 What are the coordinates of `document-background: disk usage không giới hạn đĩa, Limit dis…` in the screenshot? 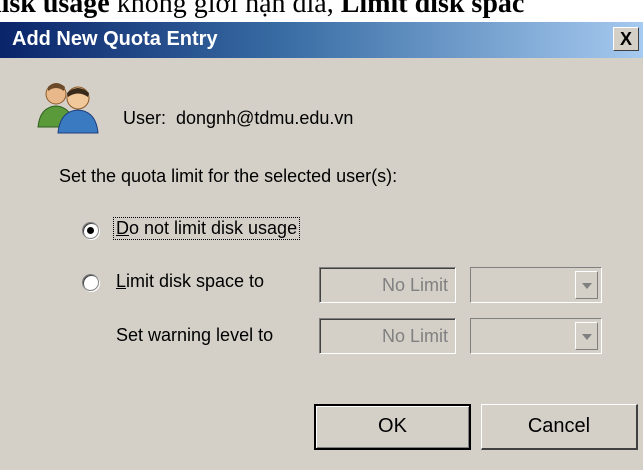 It's located at (321, 11).